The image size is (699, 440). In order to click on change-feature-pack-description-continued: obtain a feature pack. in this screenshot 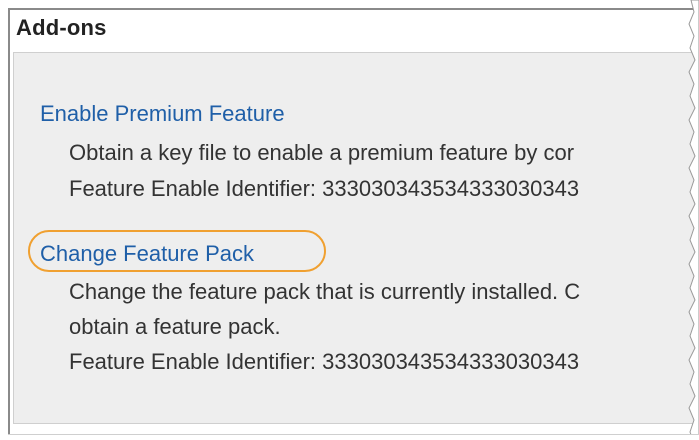, I will do `click(175, 326)`.